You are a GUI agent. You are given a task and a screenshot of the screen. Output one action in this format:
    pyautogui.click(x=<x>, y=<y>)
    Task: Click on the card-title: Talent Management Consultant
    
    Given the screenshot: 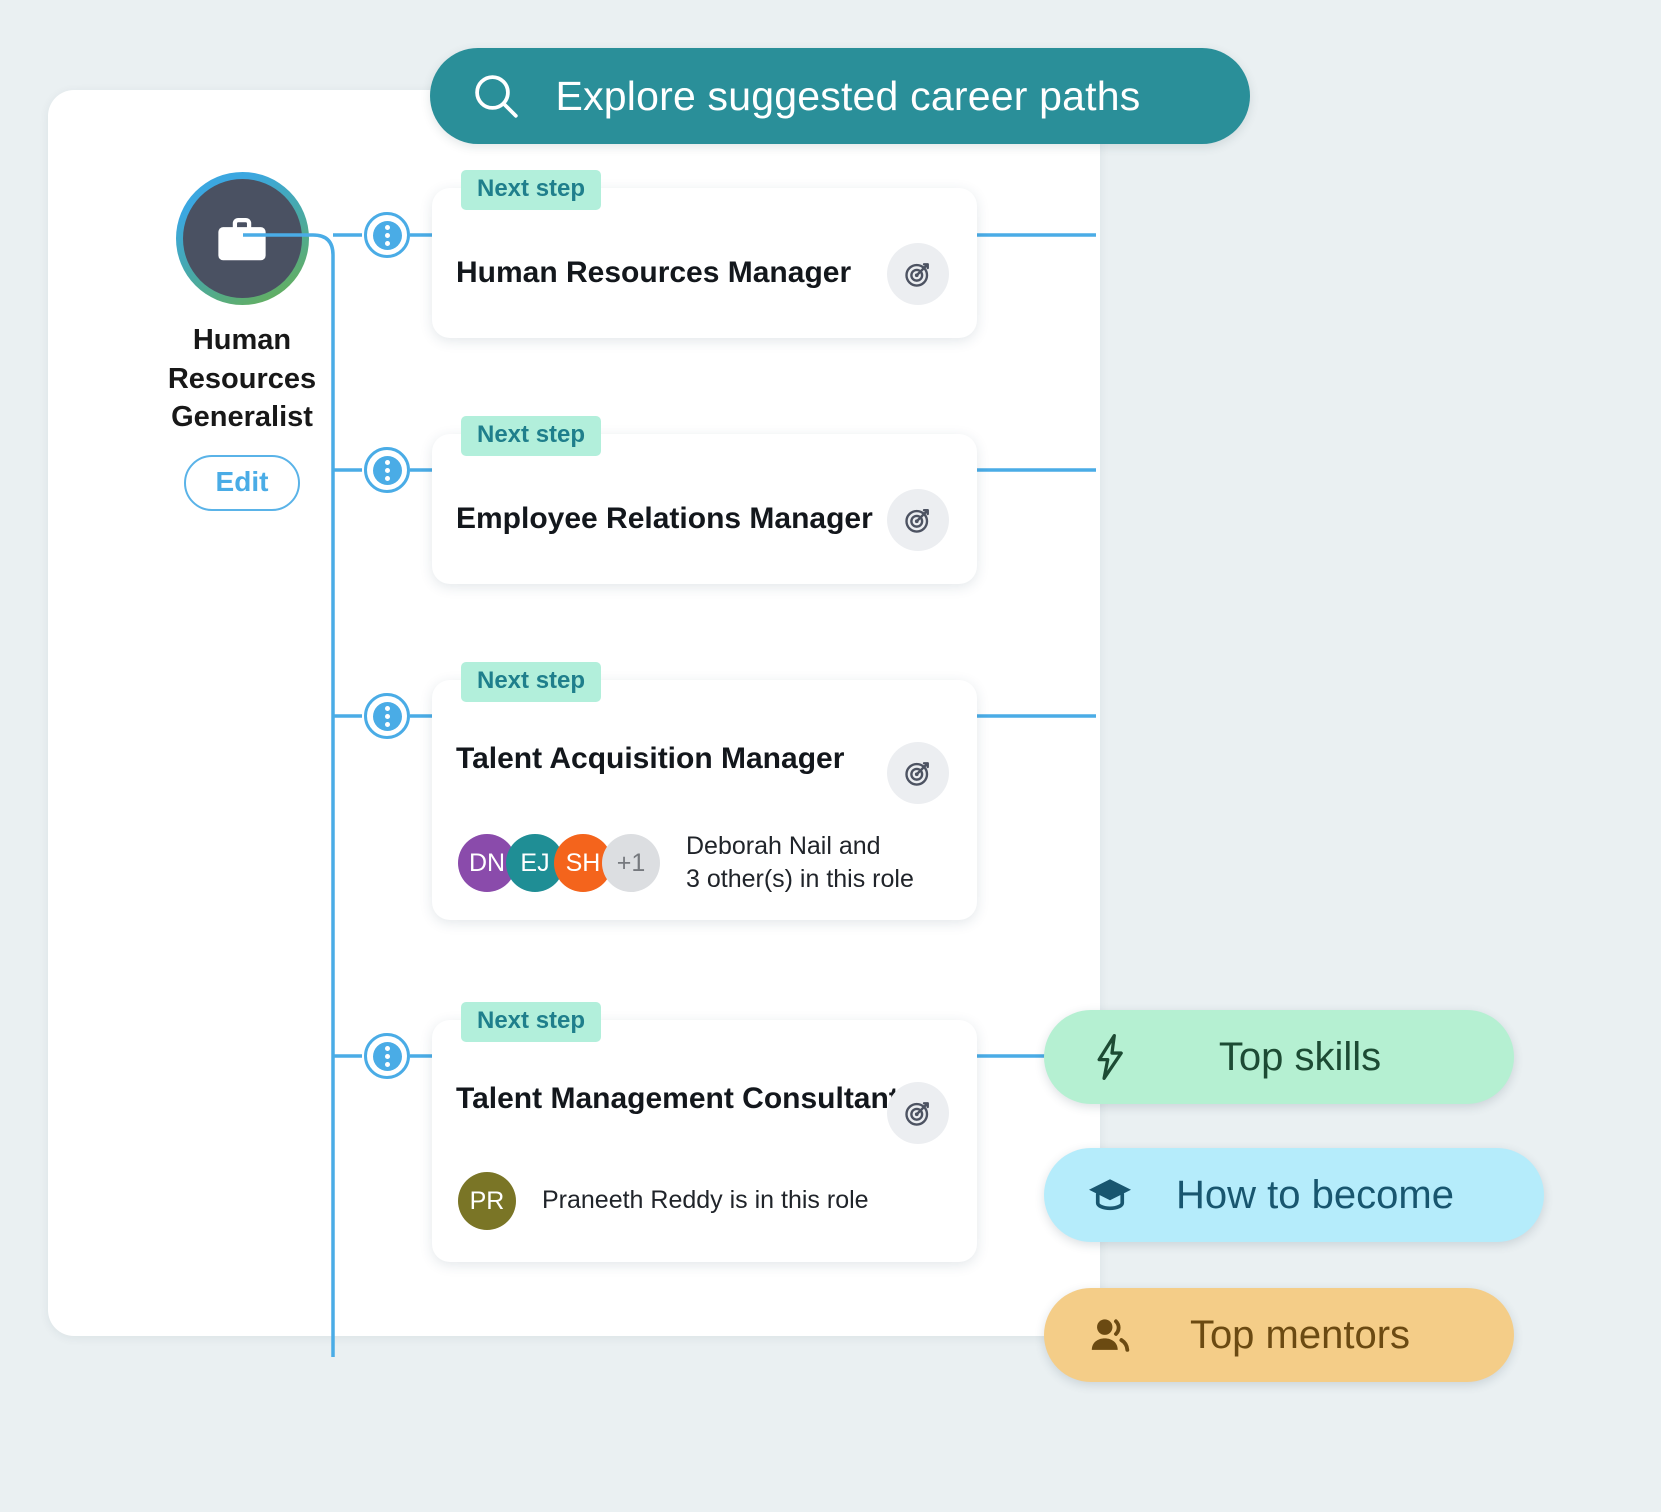 What is the action you would take?
    pyautogui.click(x=677, y=1098)
    